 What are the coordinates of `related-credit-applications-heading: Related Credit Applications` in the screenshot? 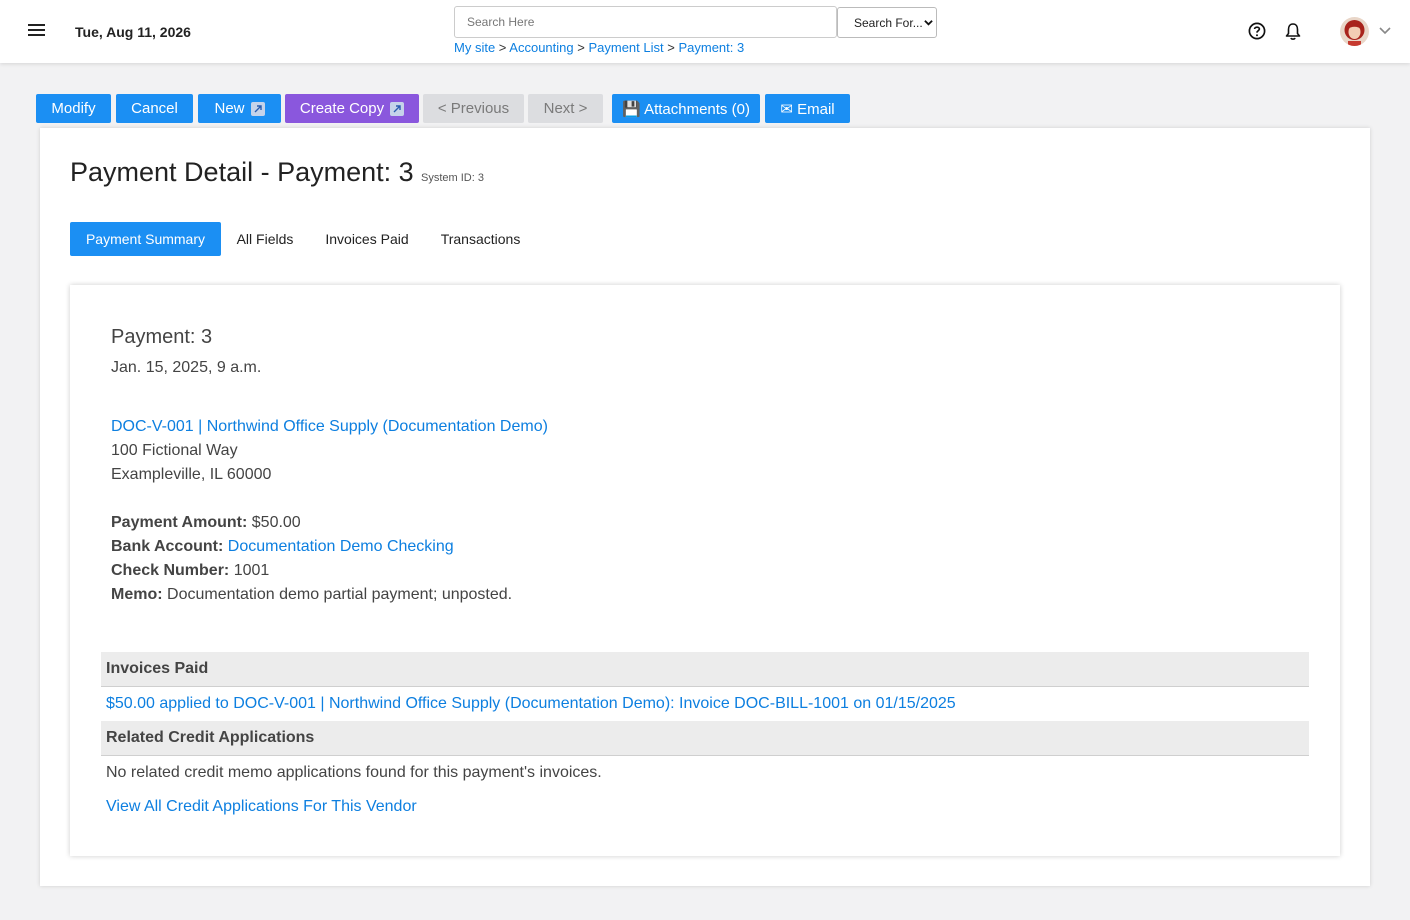 It's located at (705, 738).